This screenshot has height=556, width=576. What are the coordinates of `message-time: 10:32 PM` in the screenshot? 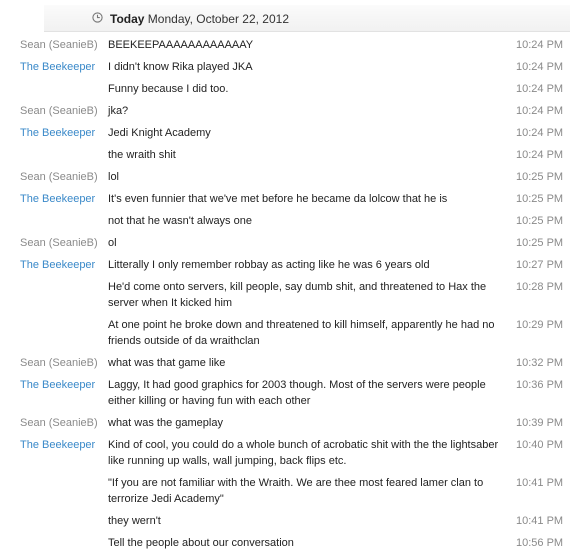 It's located at (540, 363).